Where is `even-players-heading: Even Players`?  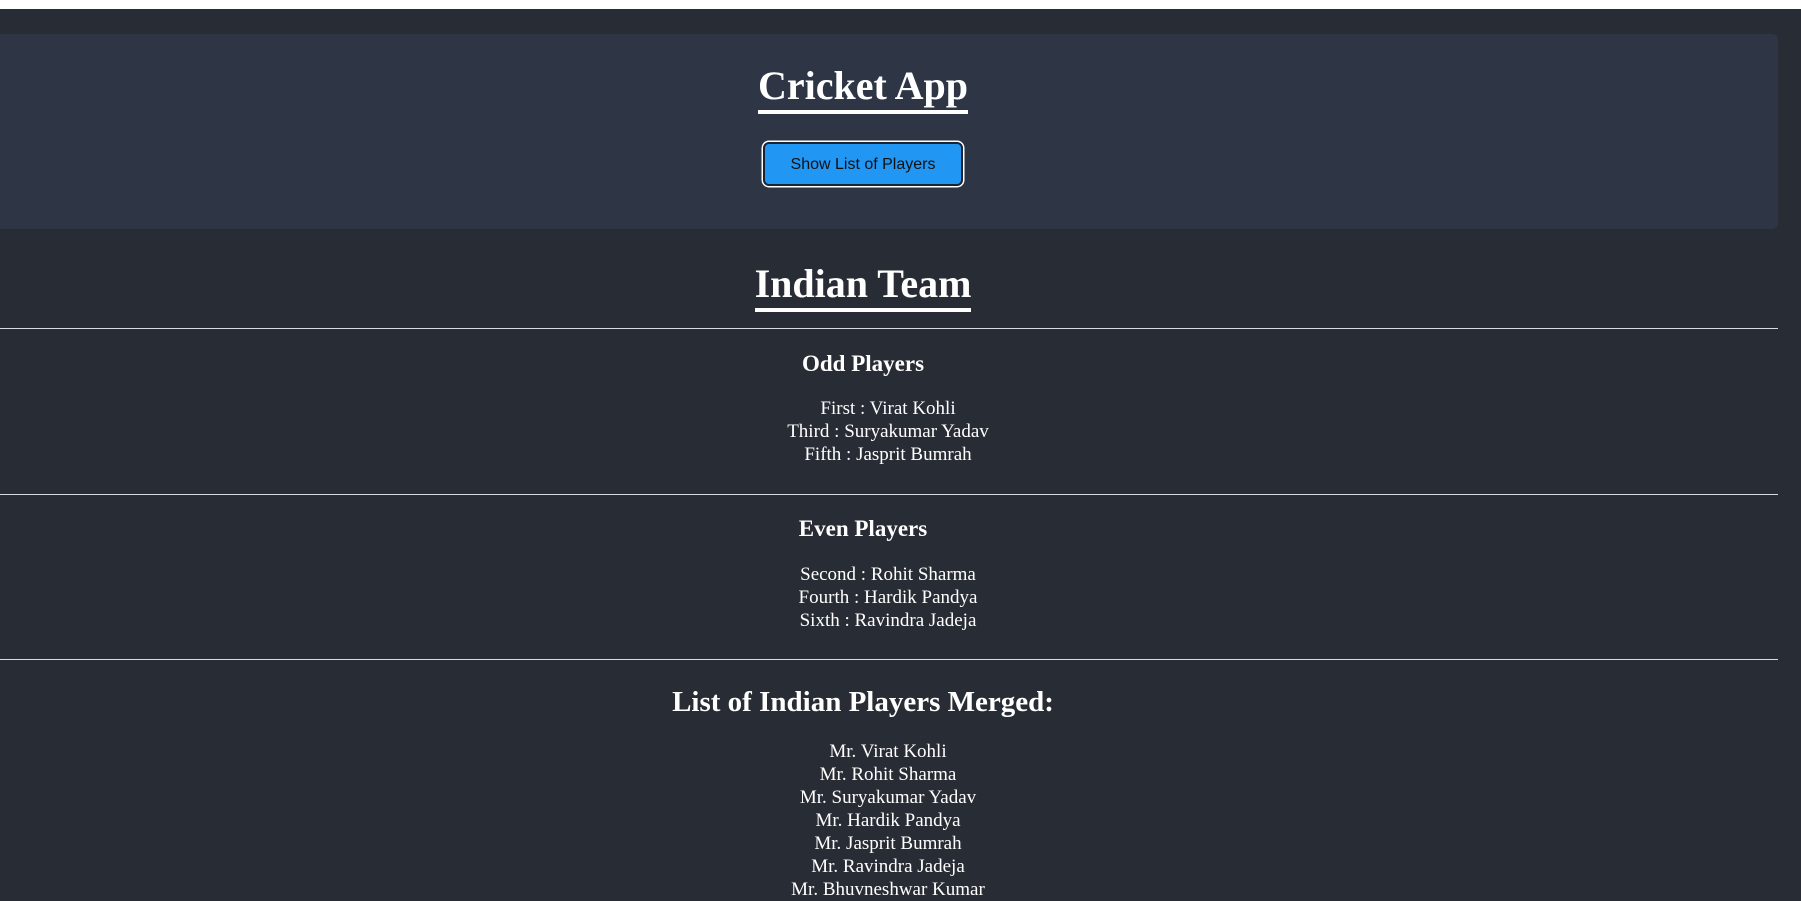 even-players-heading: Even Players is located at coordinates (863, 528).